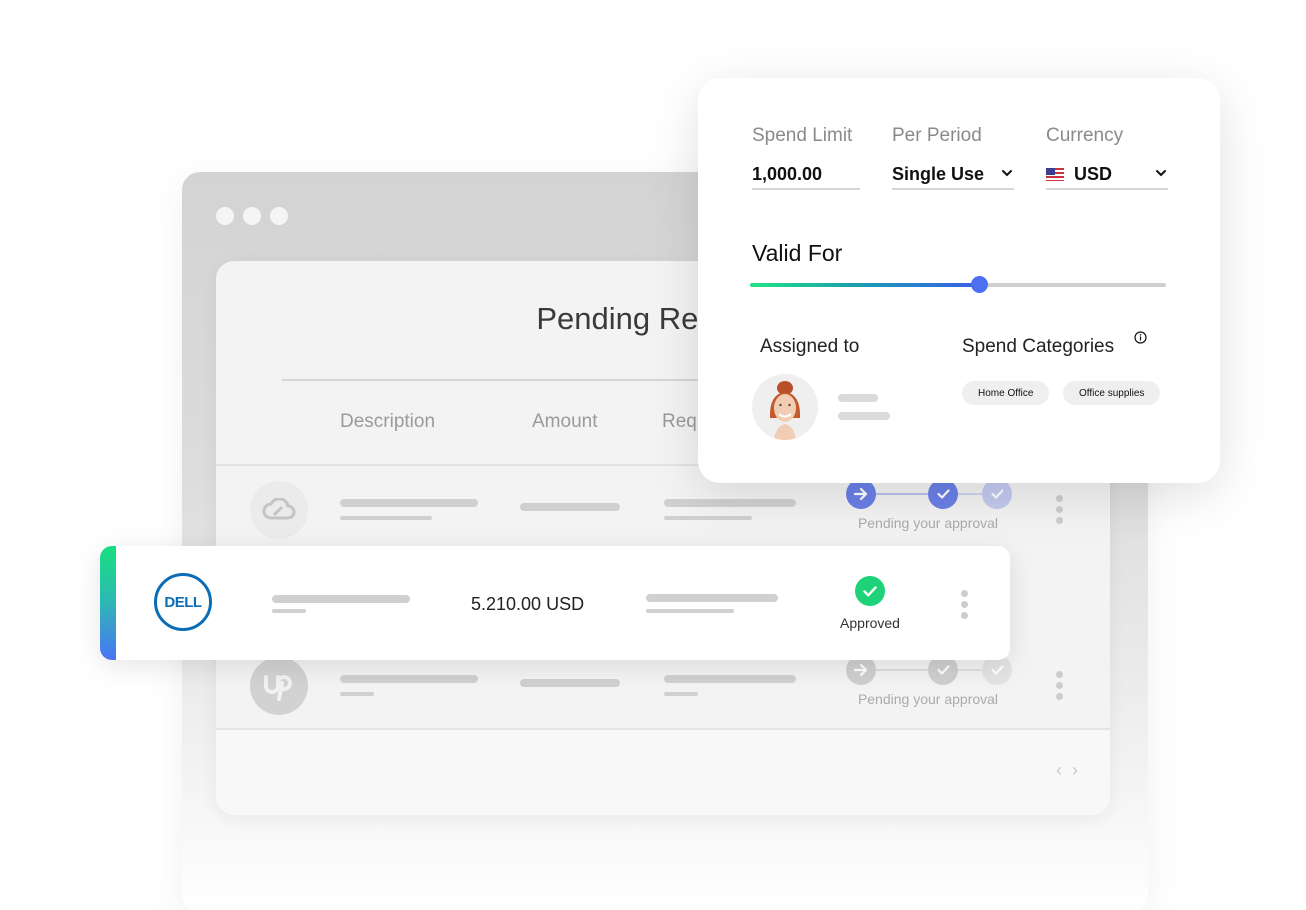 The image size is (1306, 910). What do you see at coordinates (1006, 393) in the screenshot?
I see `category-chip-home-office: Home Office` at bounding box center [1006, 393].